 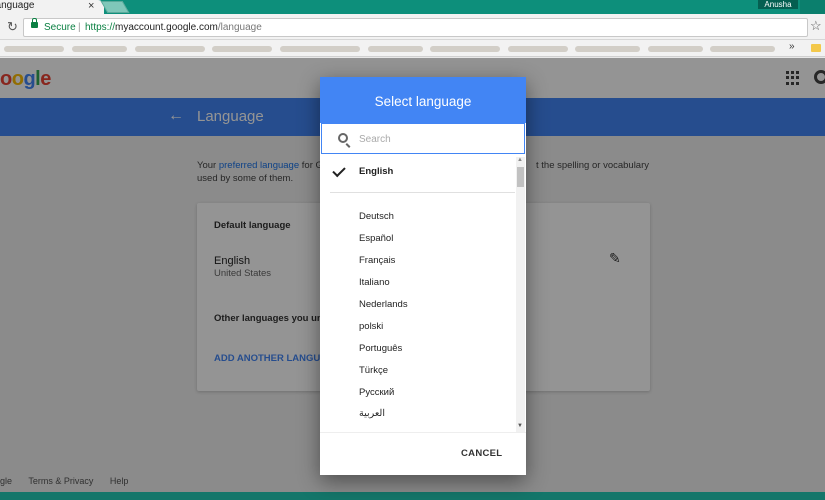 What do you see at coordinates (343, 138) in the screenshot?
I see `search-icon` at bounding box center [343, 138].